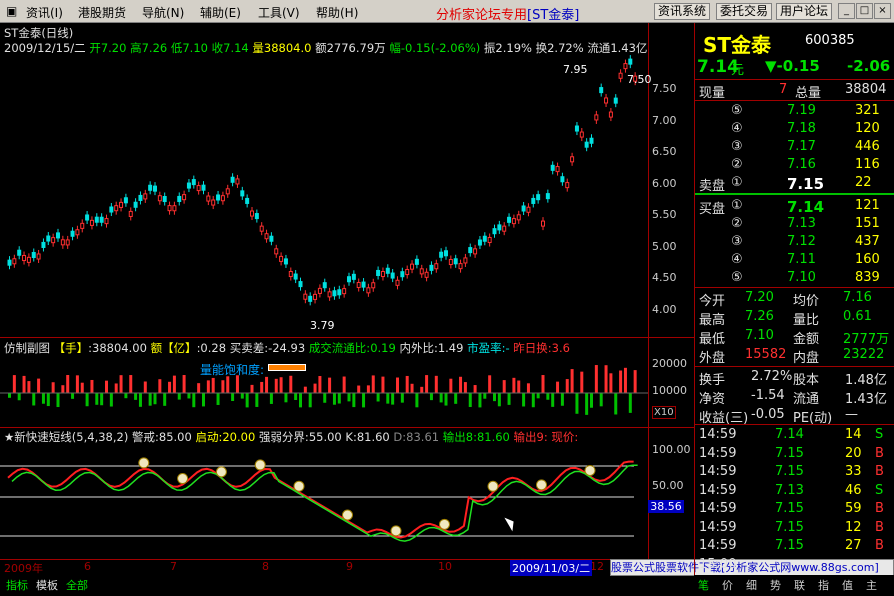  What do you see at coordinates (794, 261) in the screenshot?
I see `bid-row: ④ 7.11 160` at bounding box center [794, 261].